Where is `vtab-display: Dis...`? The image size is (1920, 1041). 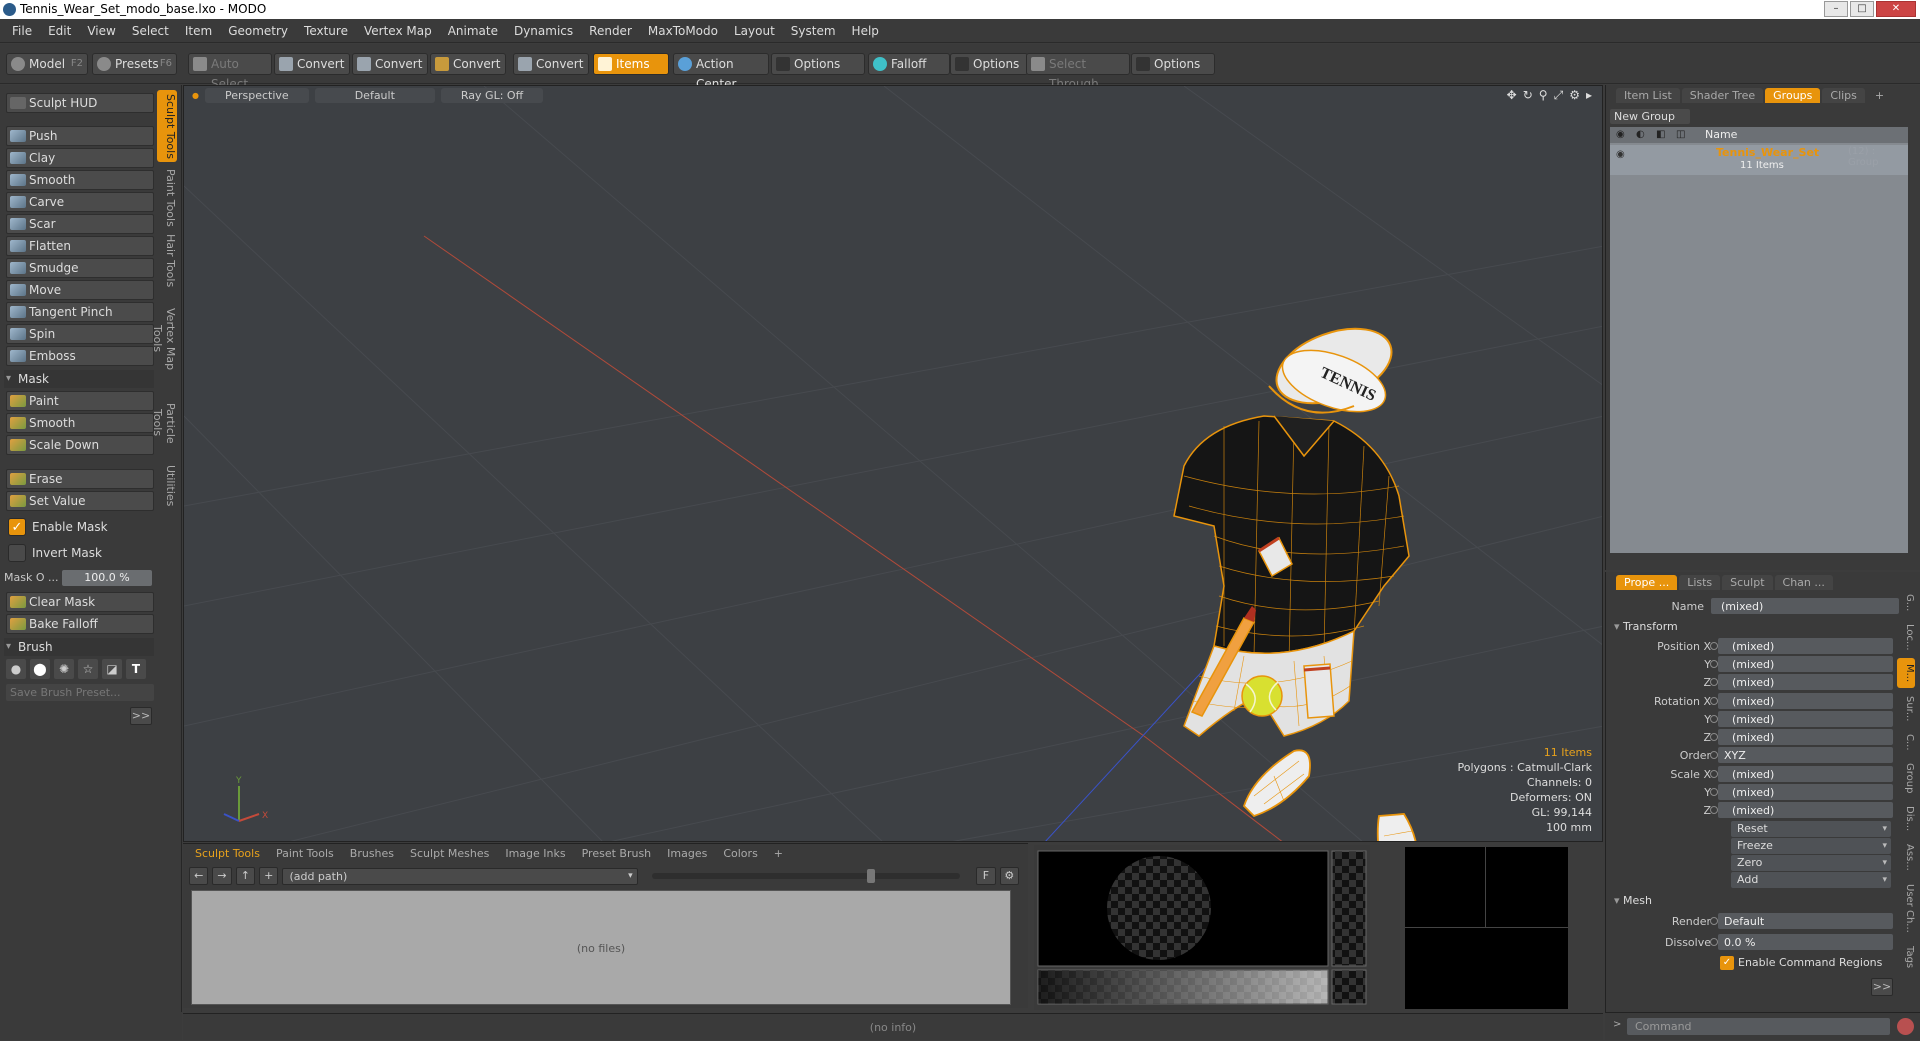 vtab-display: Dis... is located at coordinates (1906, 819).